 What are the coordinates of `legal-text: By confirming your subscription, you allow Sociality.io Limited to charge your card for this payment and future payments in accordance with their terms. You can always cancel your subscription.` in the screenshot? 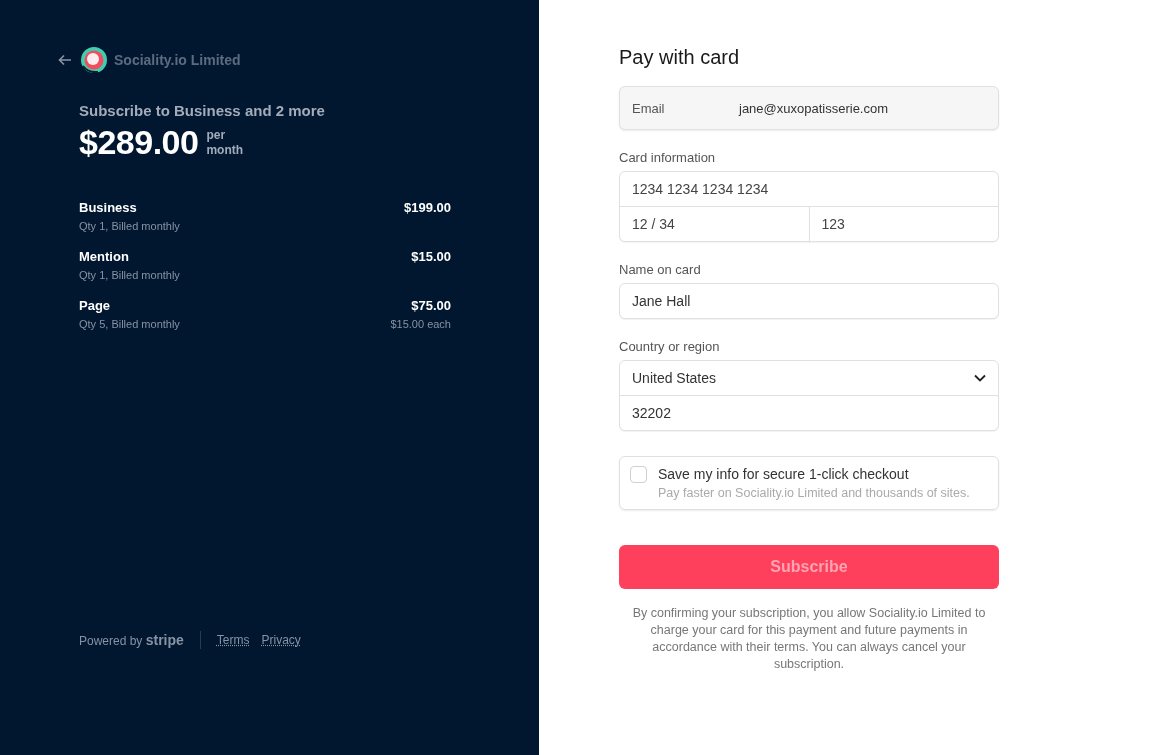 It's located at (809, 639).